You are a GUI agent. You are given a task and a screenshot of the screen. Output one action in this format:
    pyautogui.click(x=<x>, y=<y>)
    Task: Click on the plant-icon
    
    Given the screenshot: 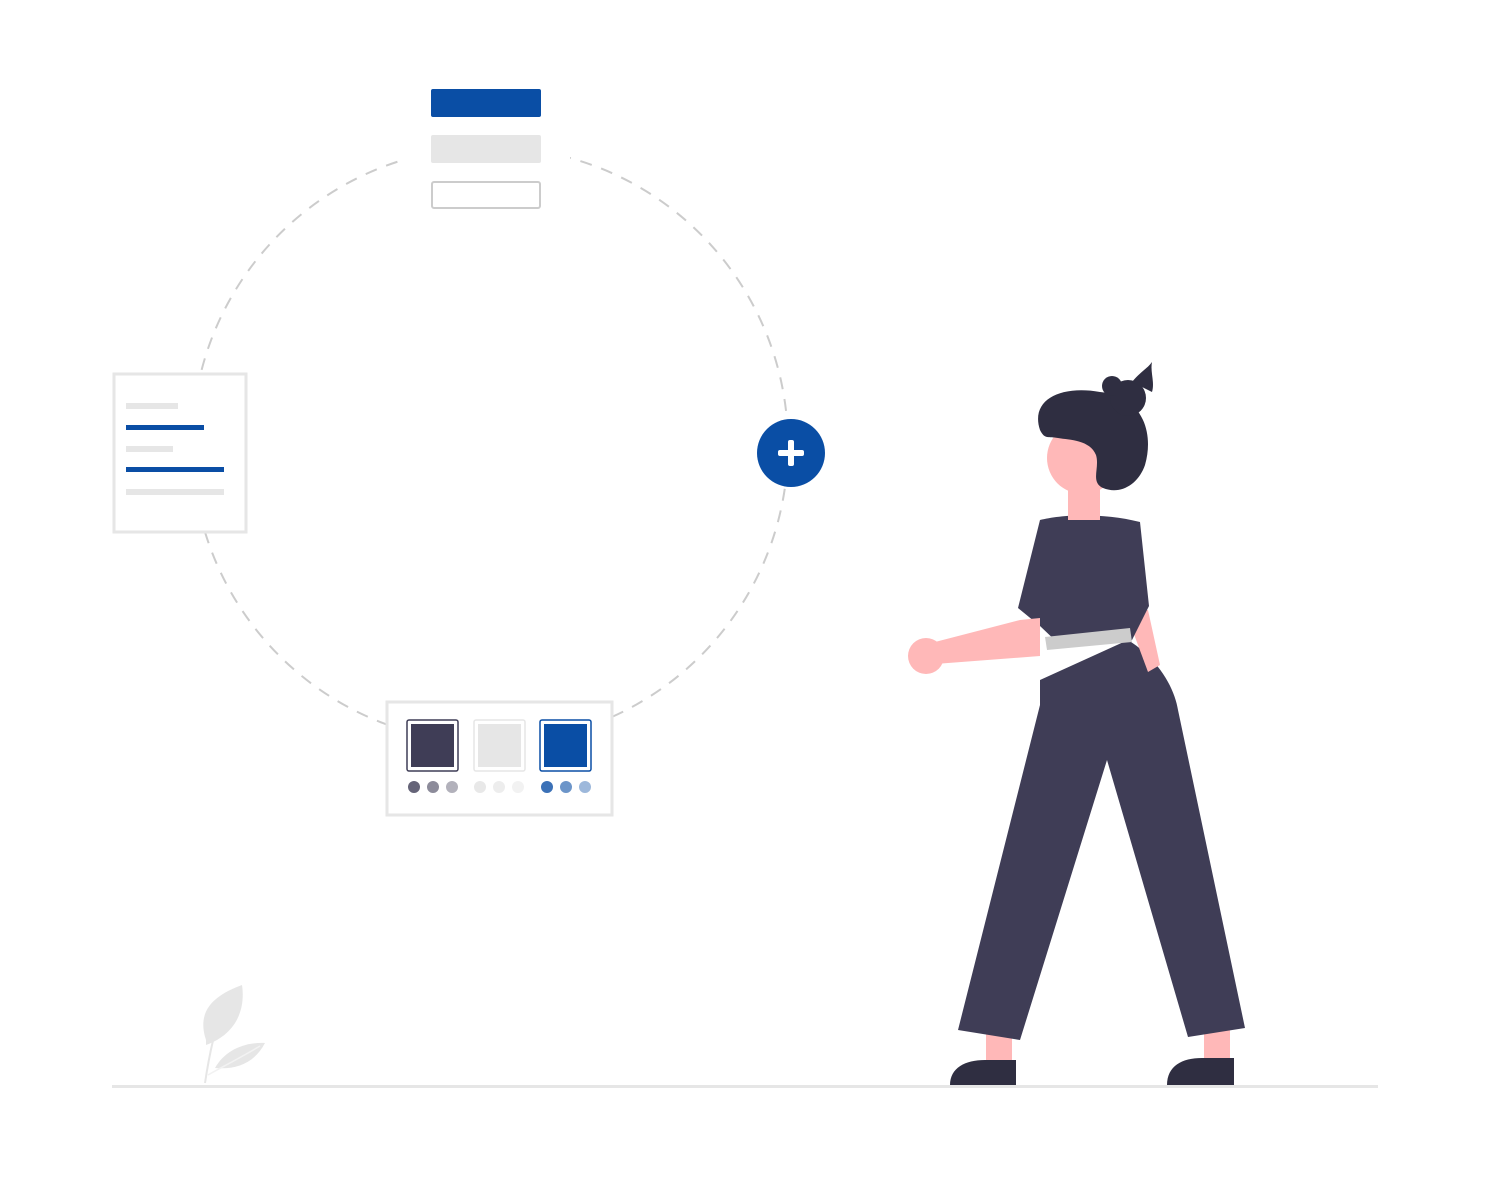 What is the action you would take?
    pyautogui.click(x=234, y=1034)
    